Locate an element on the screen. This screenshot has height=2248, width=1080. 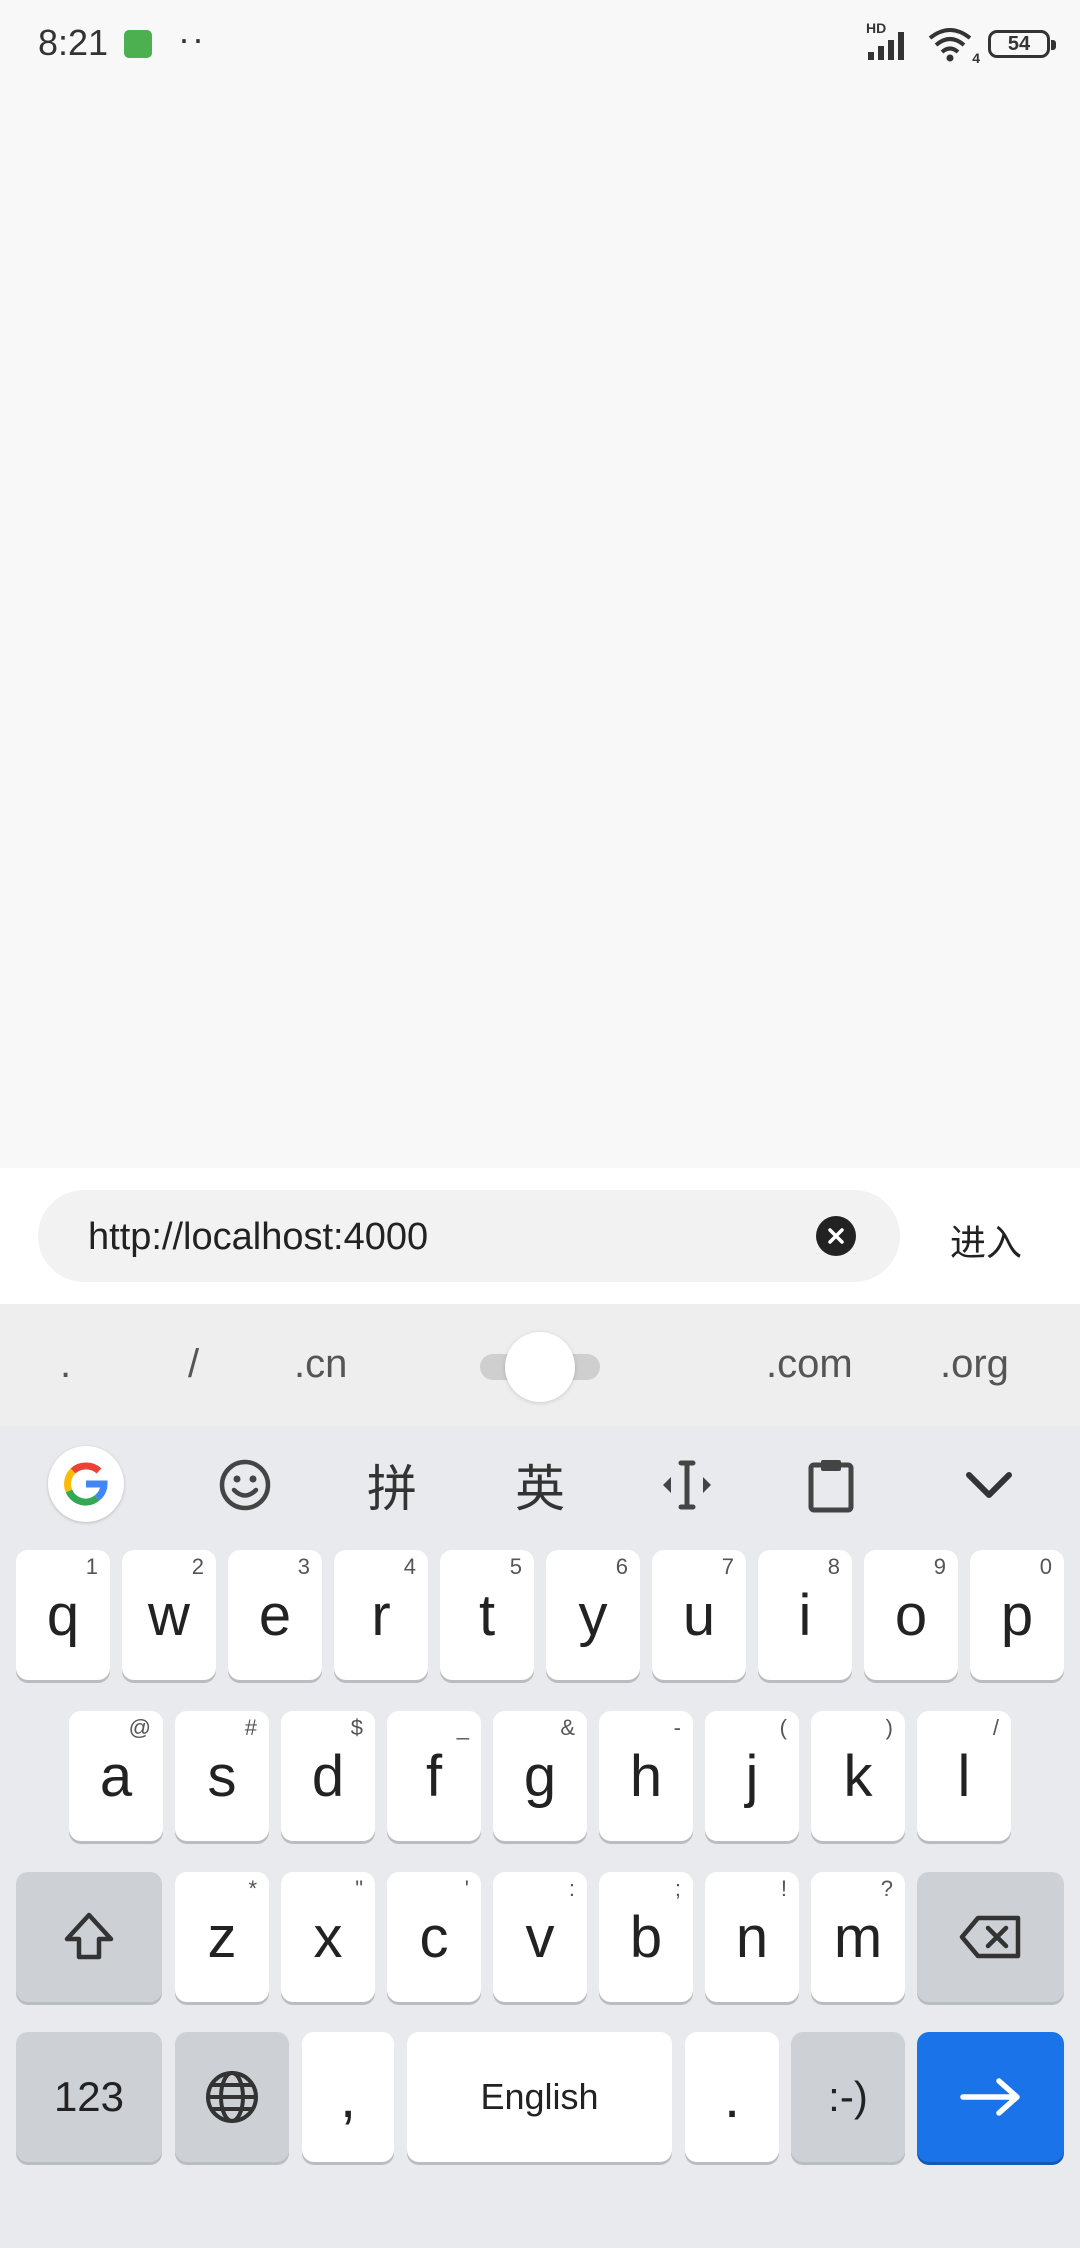
language-key is located at coordinates (232, 2097).